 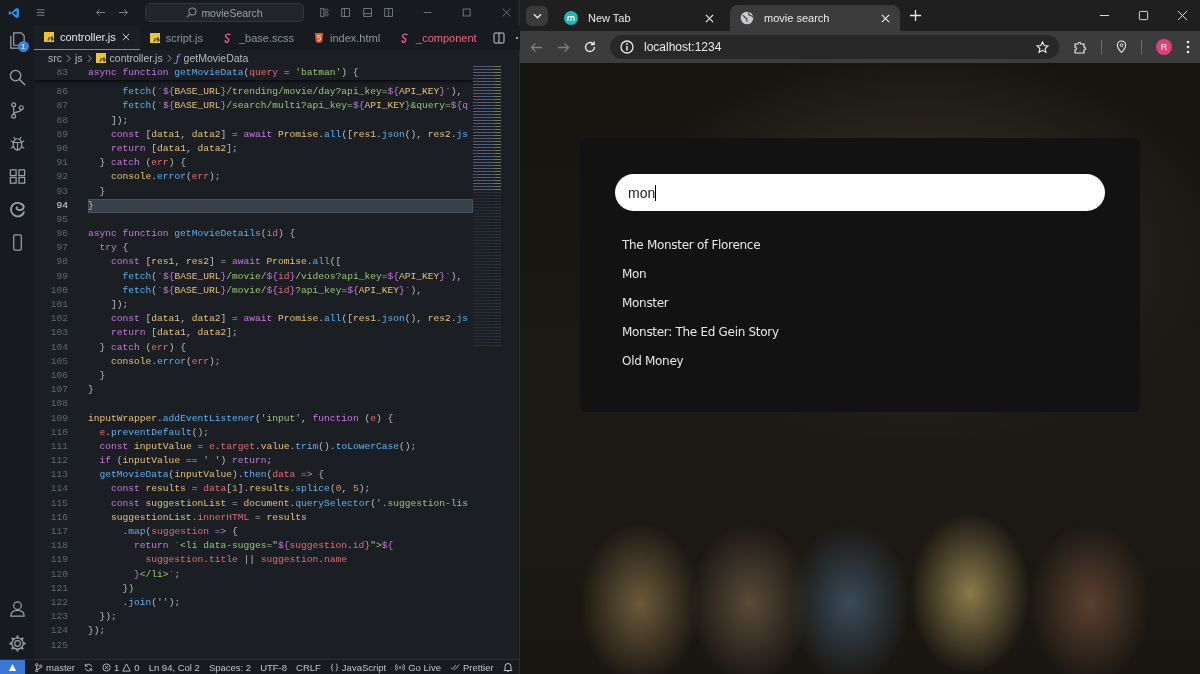 I want to click on file-tab: script.js, so click(x=176, y=37).